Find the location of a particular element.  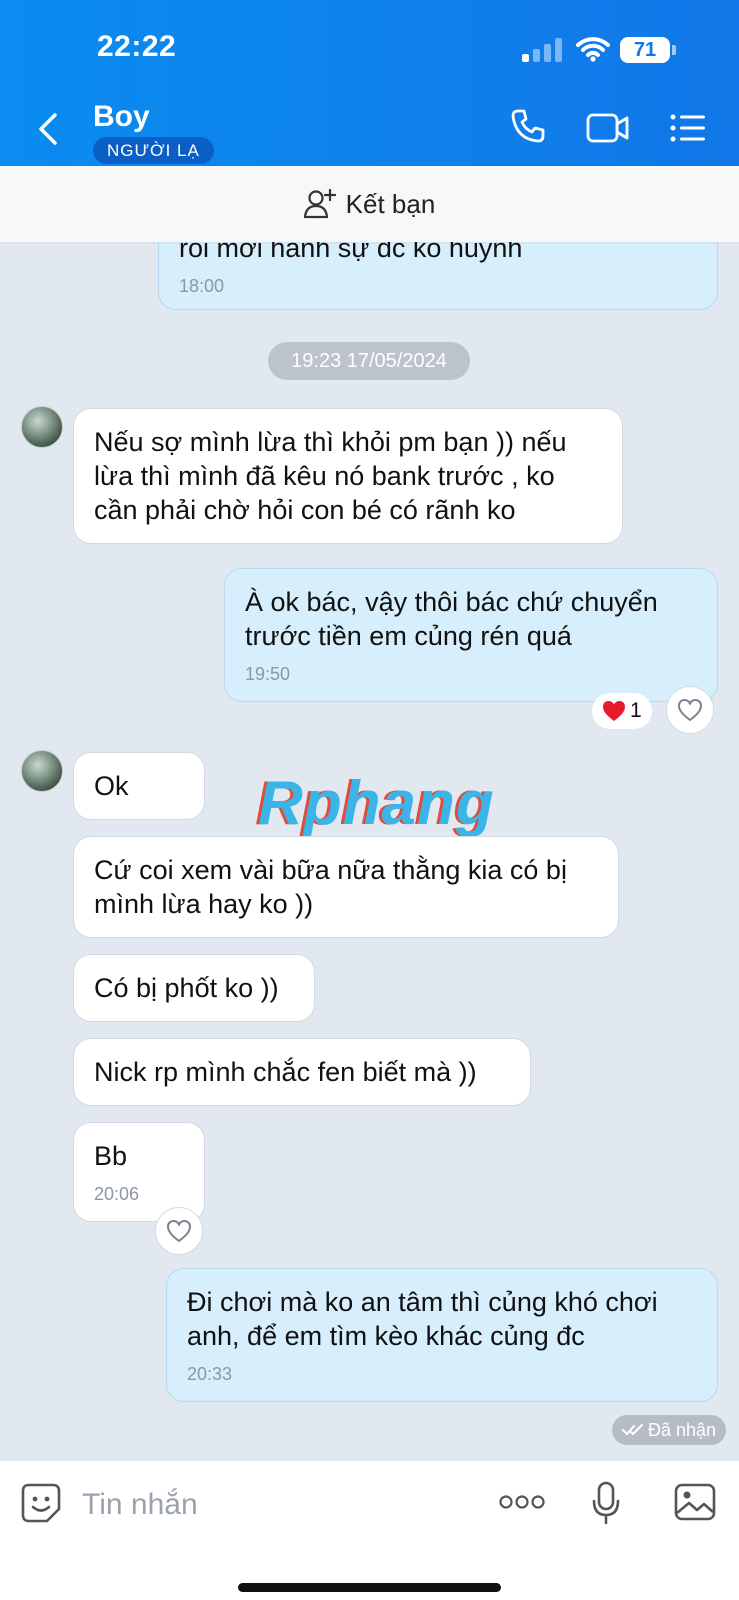

message-bubble-incoming: Nick rp mình chắc fen biết mà )) is located at coordinates (302, 1072).